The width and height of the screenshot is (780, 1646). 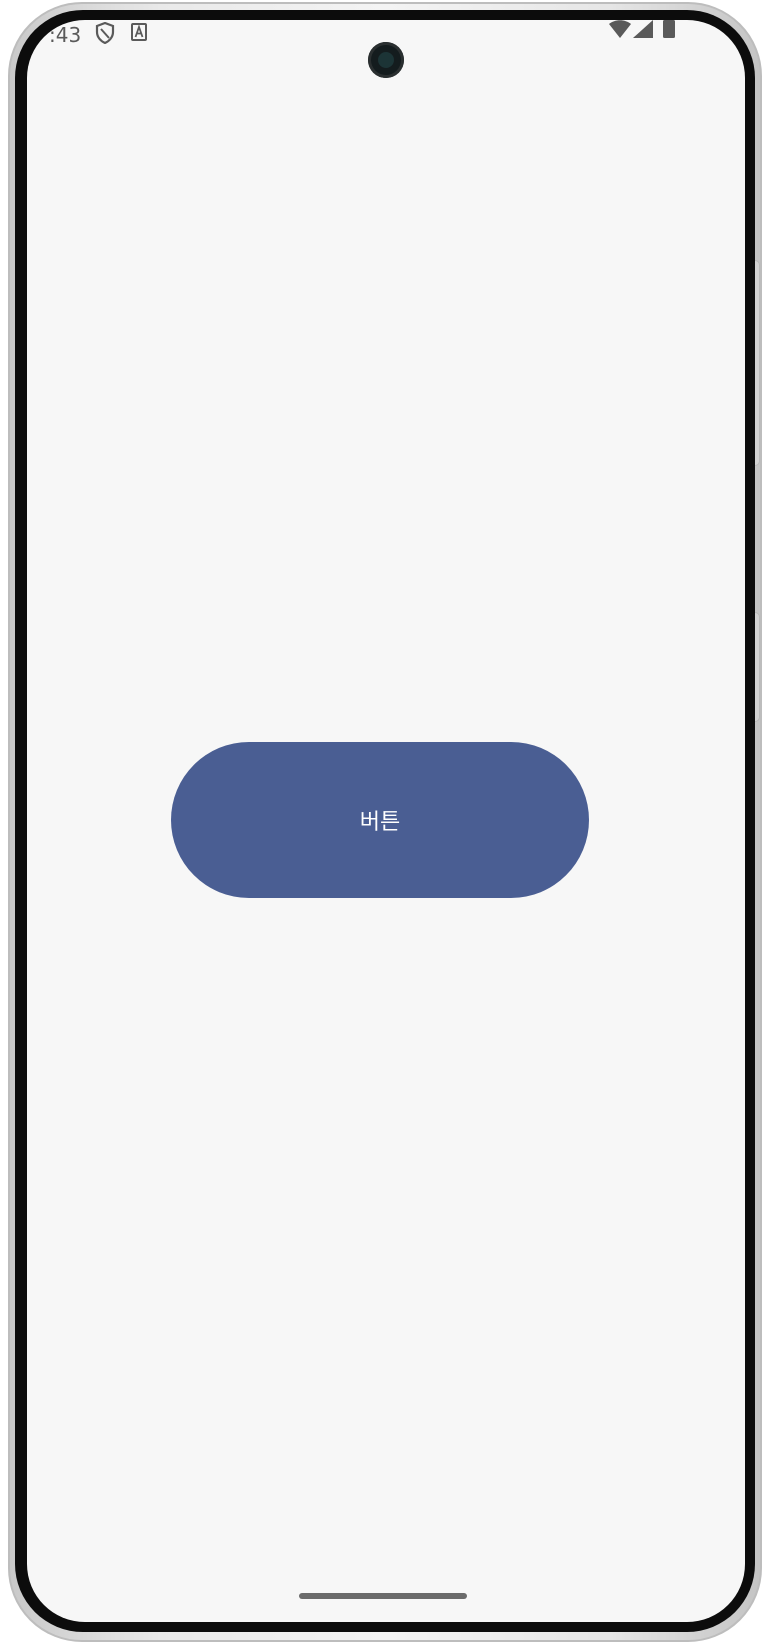 I want to click on front-camera, so click(x=386, y=60).